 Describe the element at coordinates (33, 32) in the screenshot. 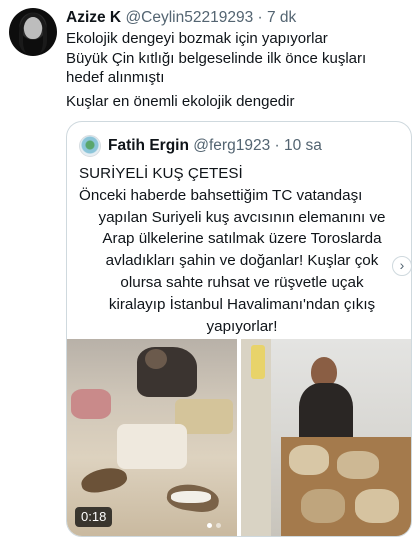

I see `author-avatar` at that location.